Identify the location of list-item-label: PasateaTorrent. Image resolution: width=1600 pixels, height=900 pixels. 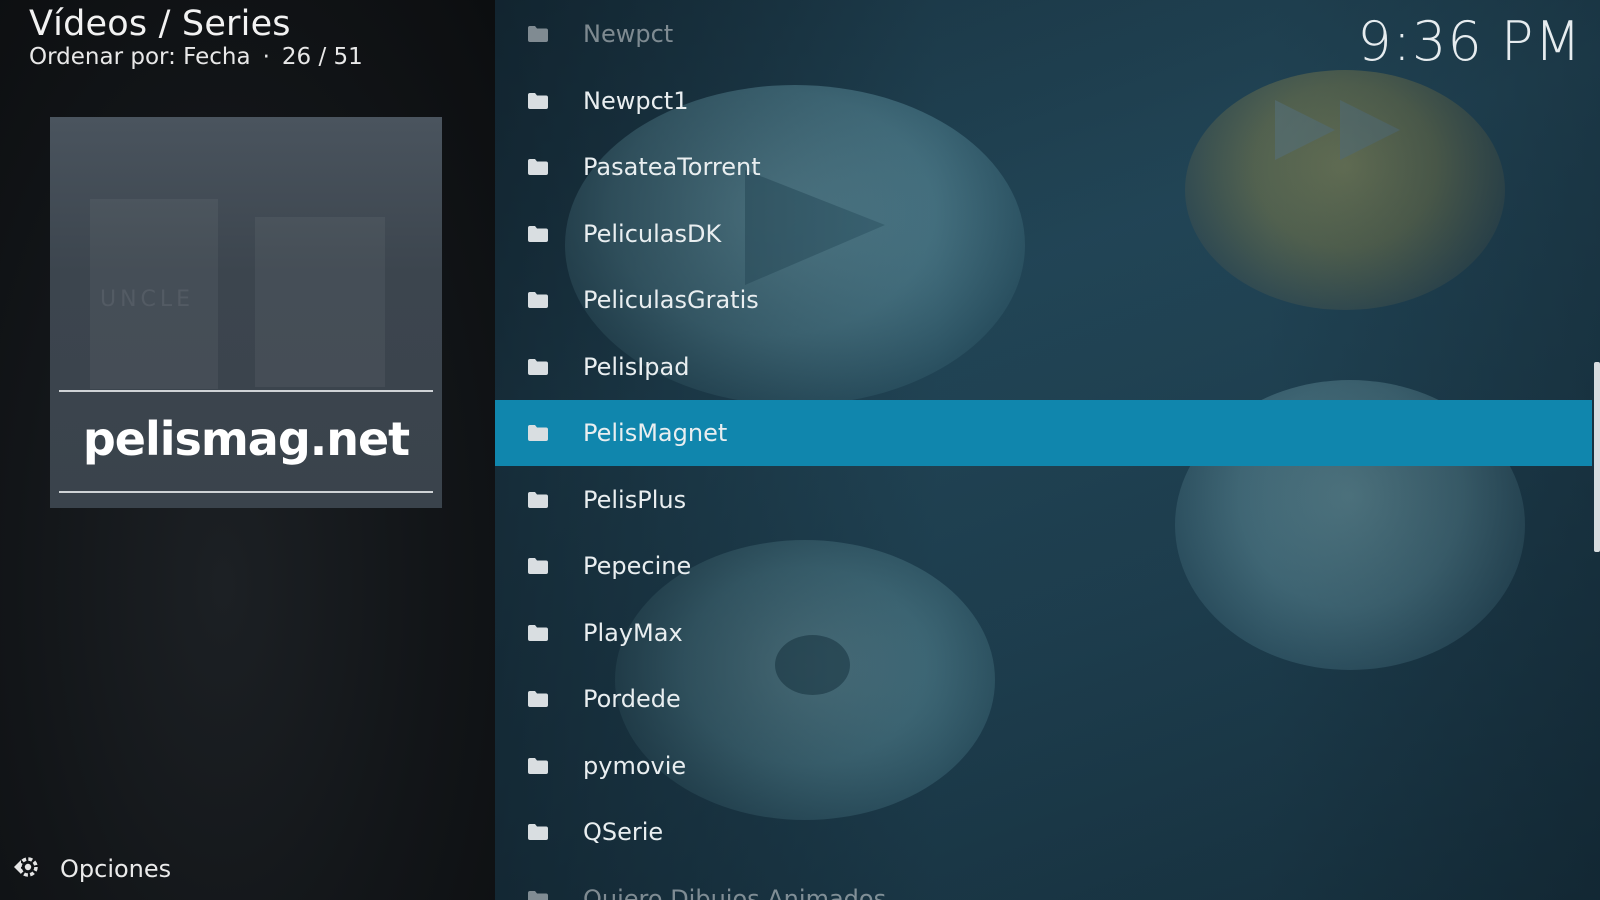
(672, 167).